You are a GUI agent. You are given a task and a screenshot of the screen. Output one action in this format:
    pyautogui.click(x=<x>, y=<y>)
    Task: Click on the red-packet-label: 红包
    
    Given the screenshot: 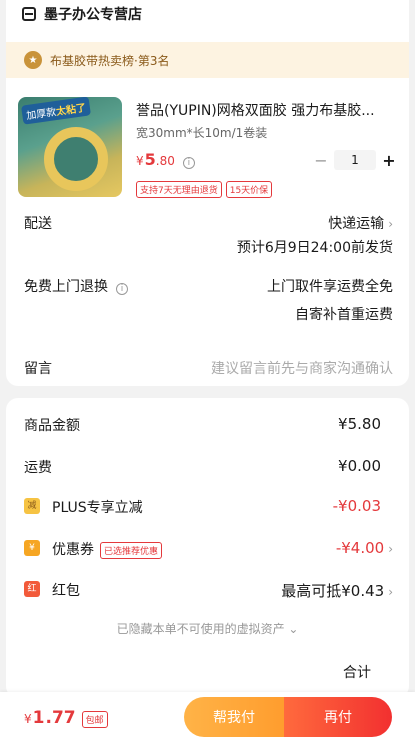 What is the action you would take?
    pyautogui.click(x=66, y=591)
    